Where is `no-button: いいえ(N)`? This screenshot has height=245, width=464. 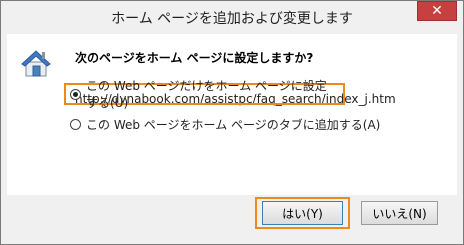
no-button: いいえ(N) is located at coordinates (399, 213).